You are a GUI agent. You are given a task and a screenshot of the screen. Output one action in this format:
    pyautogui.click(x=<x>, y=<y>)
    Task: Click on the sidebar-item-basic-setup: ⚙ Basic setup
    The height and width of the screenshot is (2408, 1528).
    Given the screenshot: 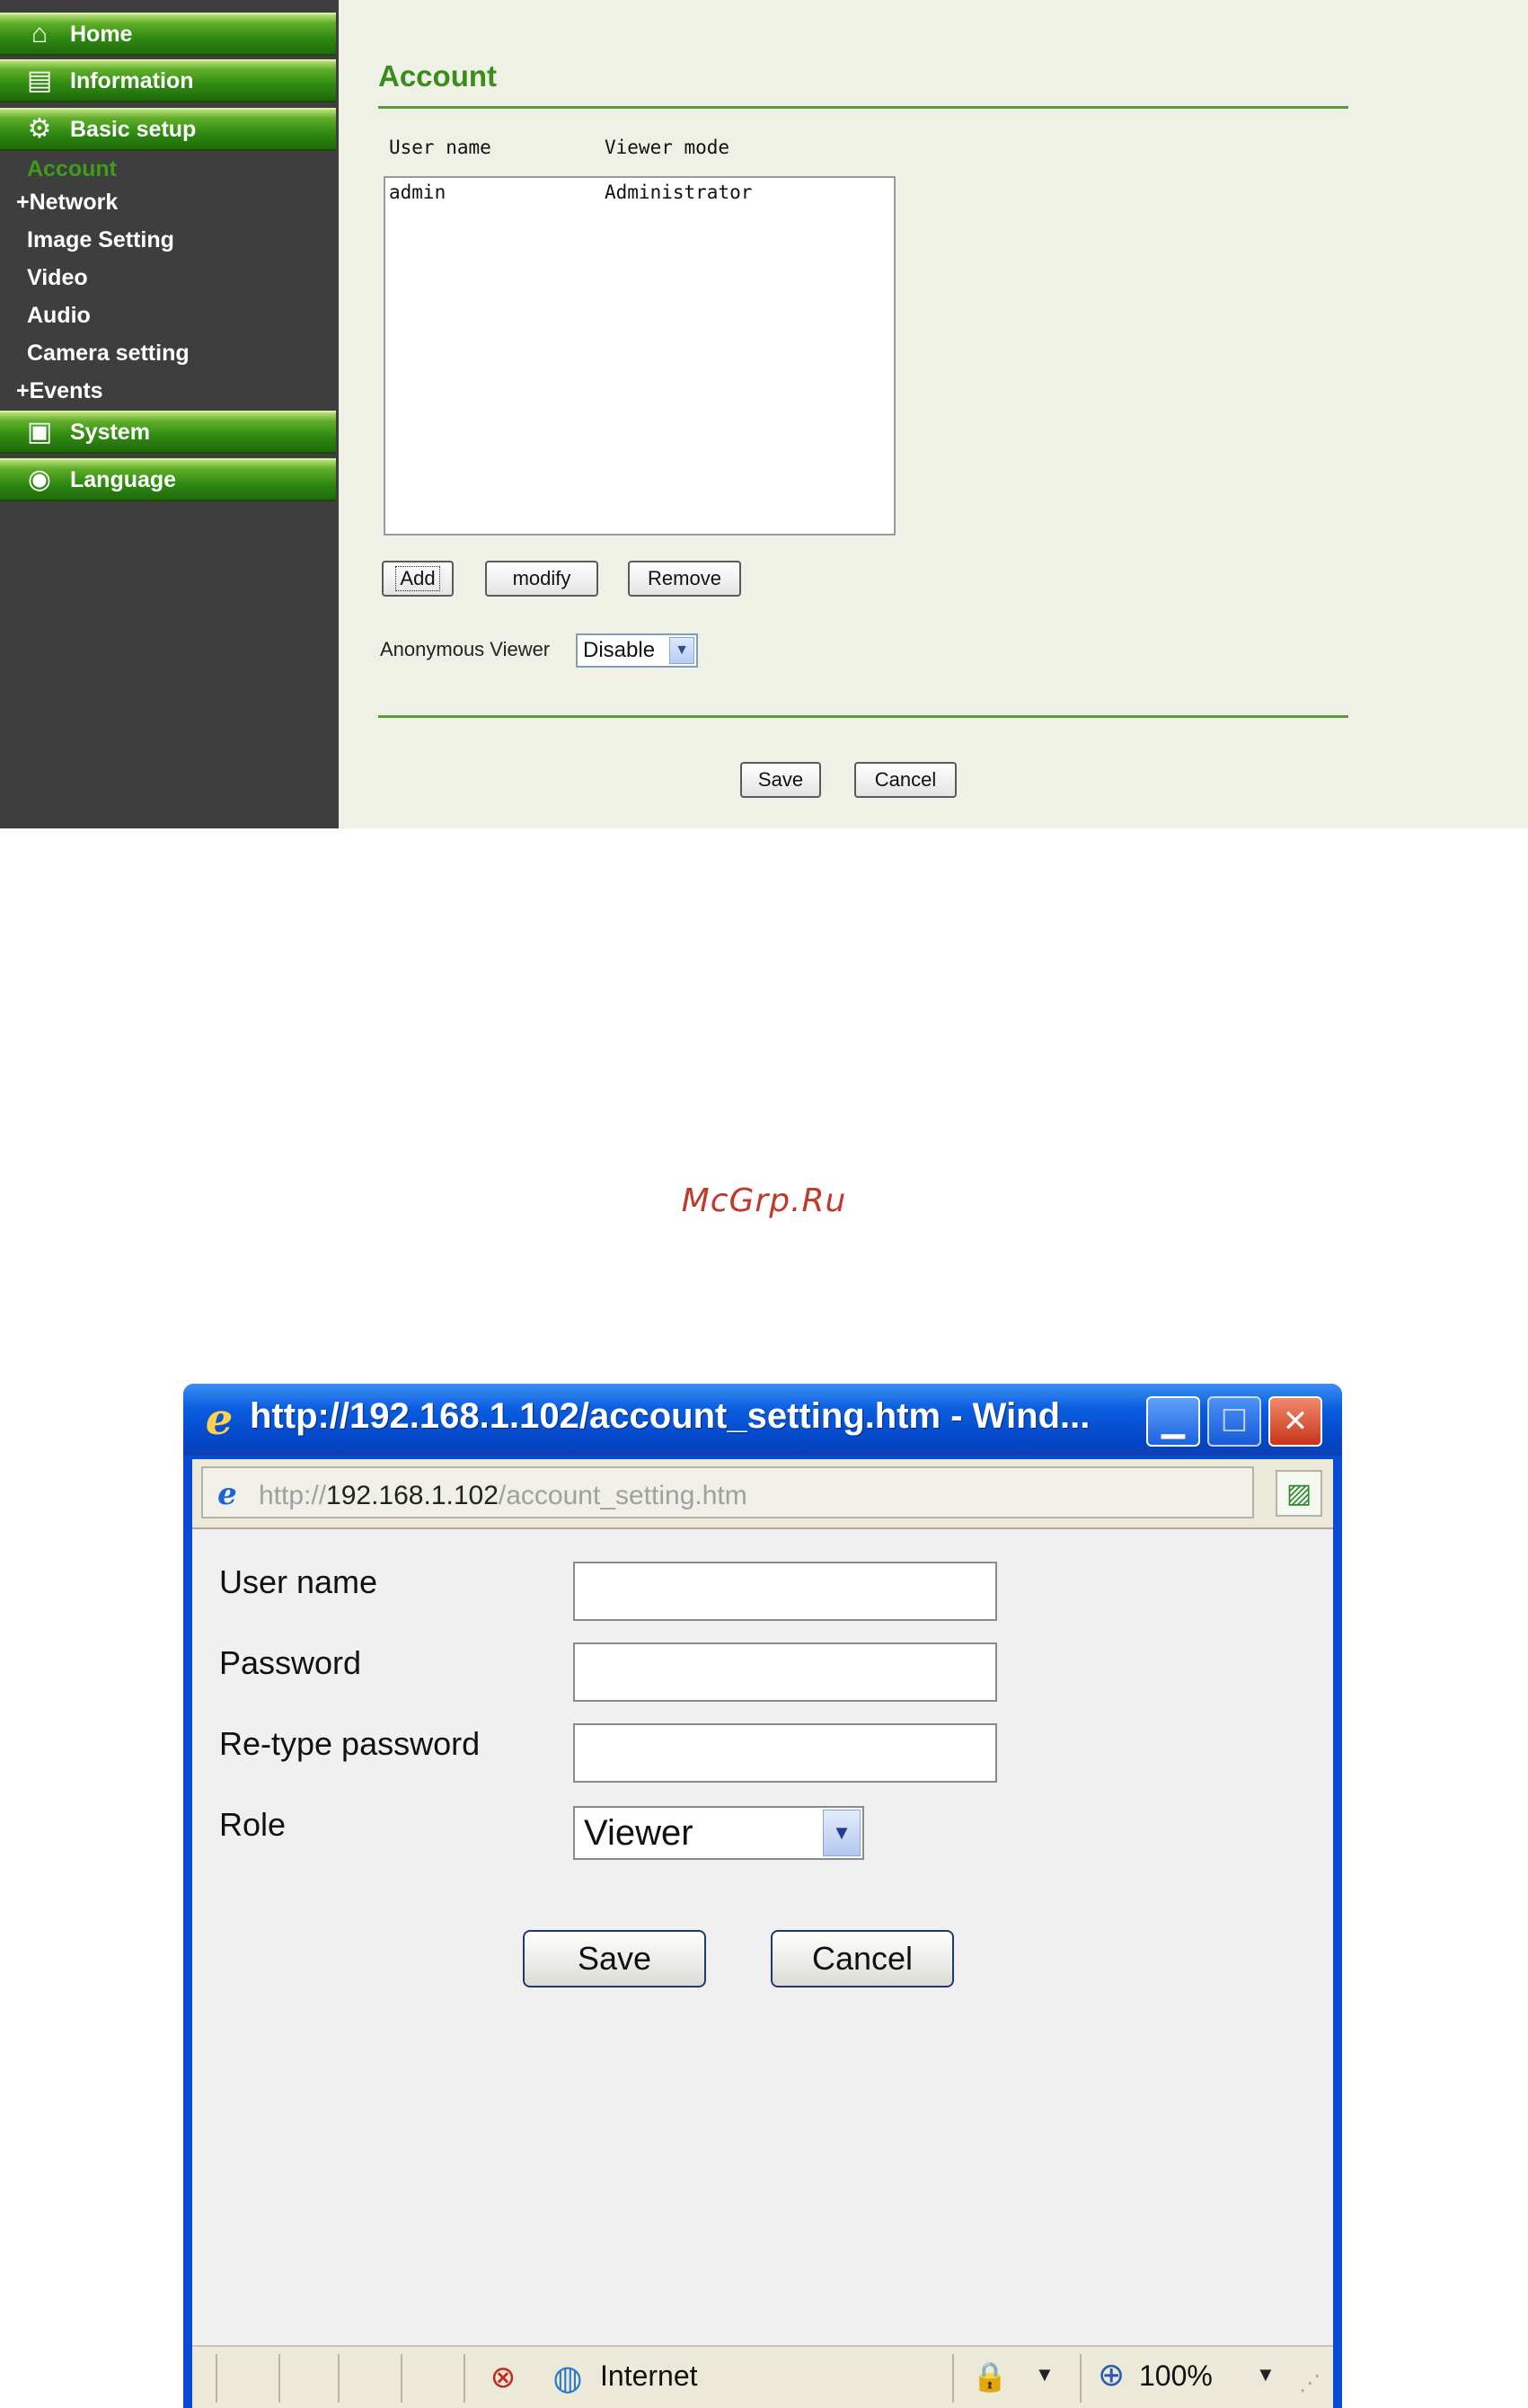 What is the action you would take?
    pyautogui.click(x=168, y=129)
    